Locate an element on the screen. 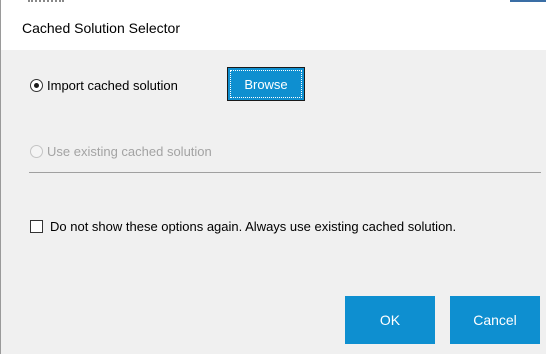 Image resolution: width=546 pixels, height=354 pixels. use-existing-cached-solution-option: Use existing cached solution is located at coordinates (121, 151).